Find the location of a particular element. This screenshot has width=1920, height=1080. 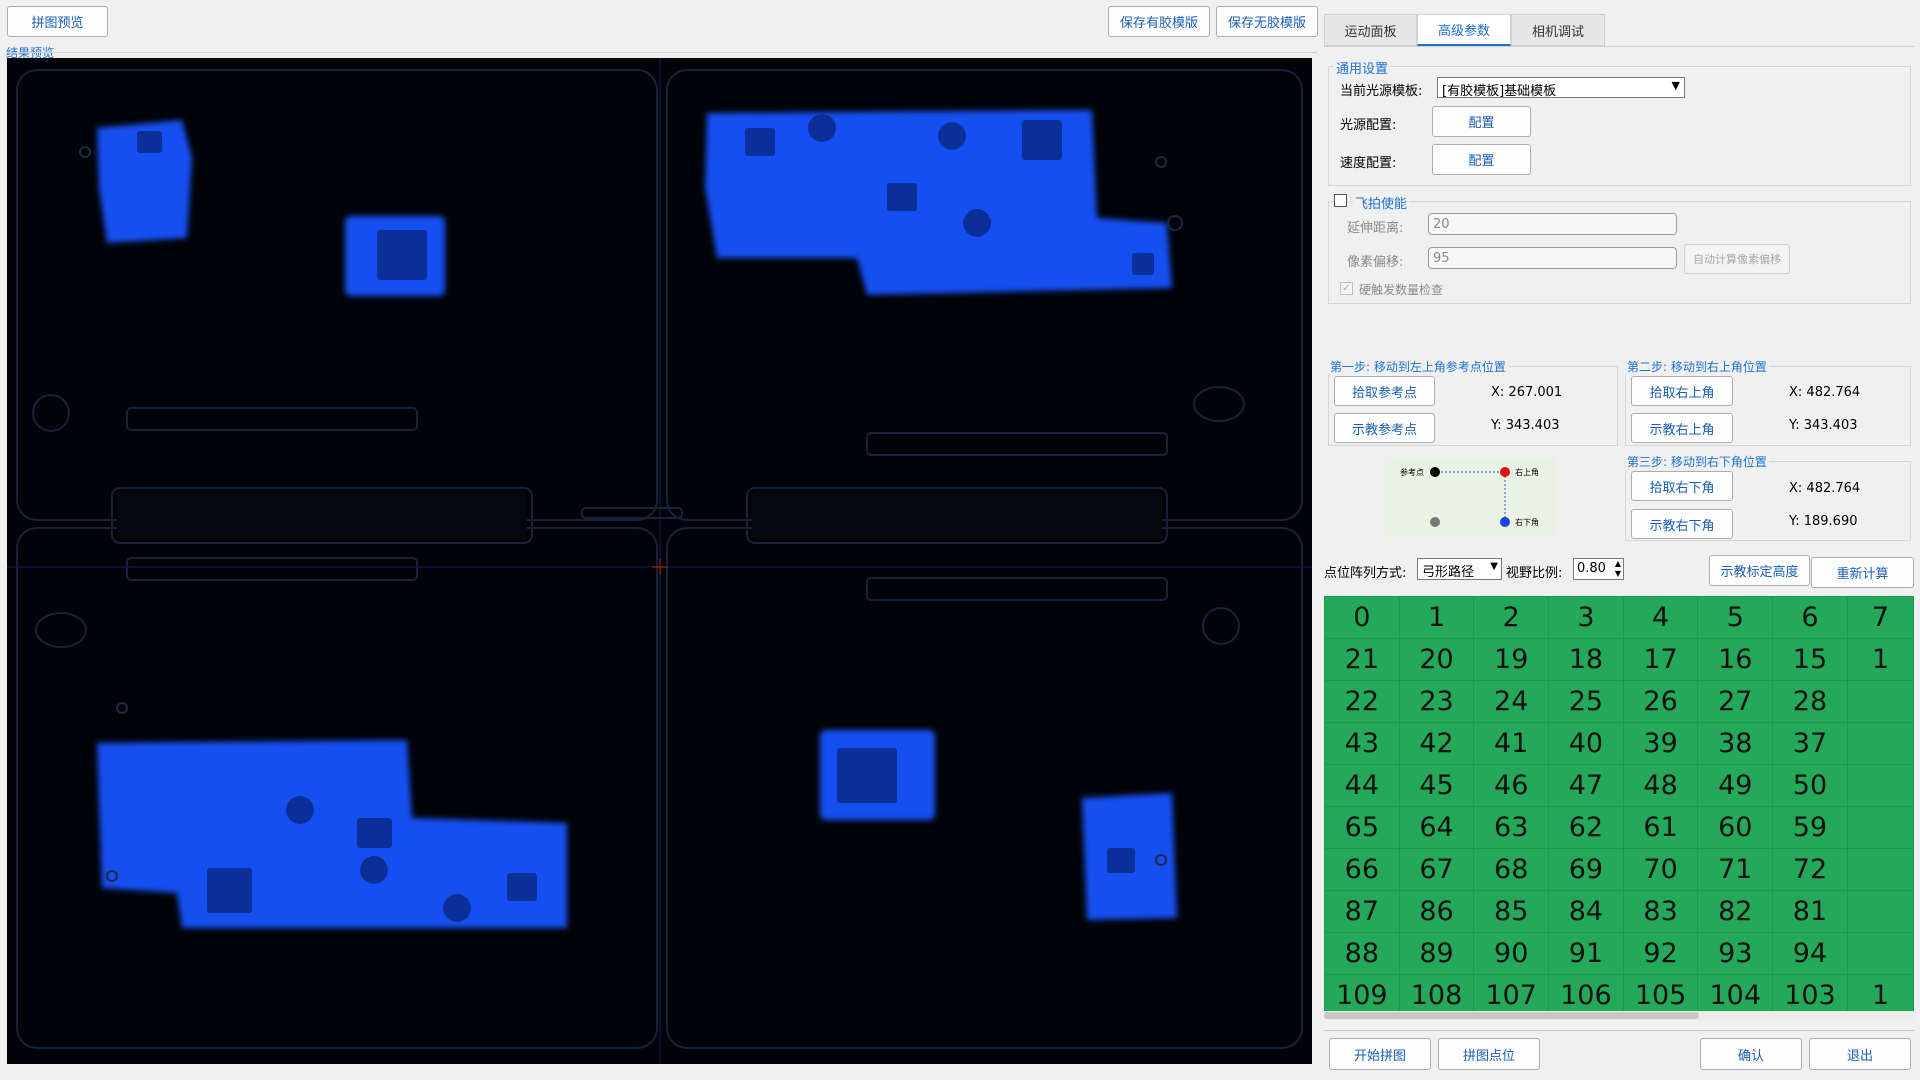

grid-cell: 64 is located at coordinates (1436, 827).